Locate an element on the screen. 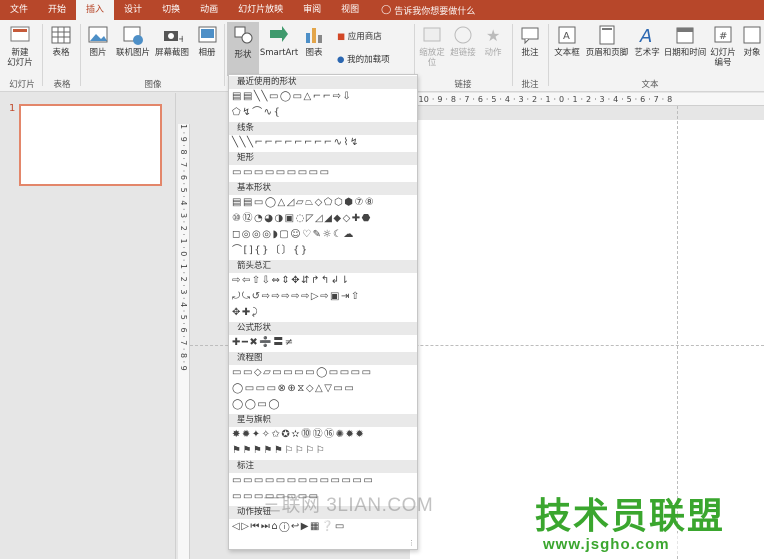 This screenshot has height=559, width=764. table-label: 表格 is located at coordinates (61, 53).